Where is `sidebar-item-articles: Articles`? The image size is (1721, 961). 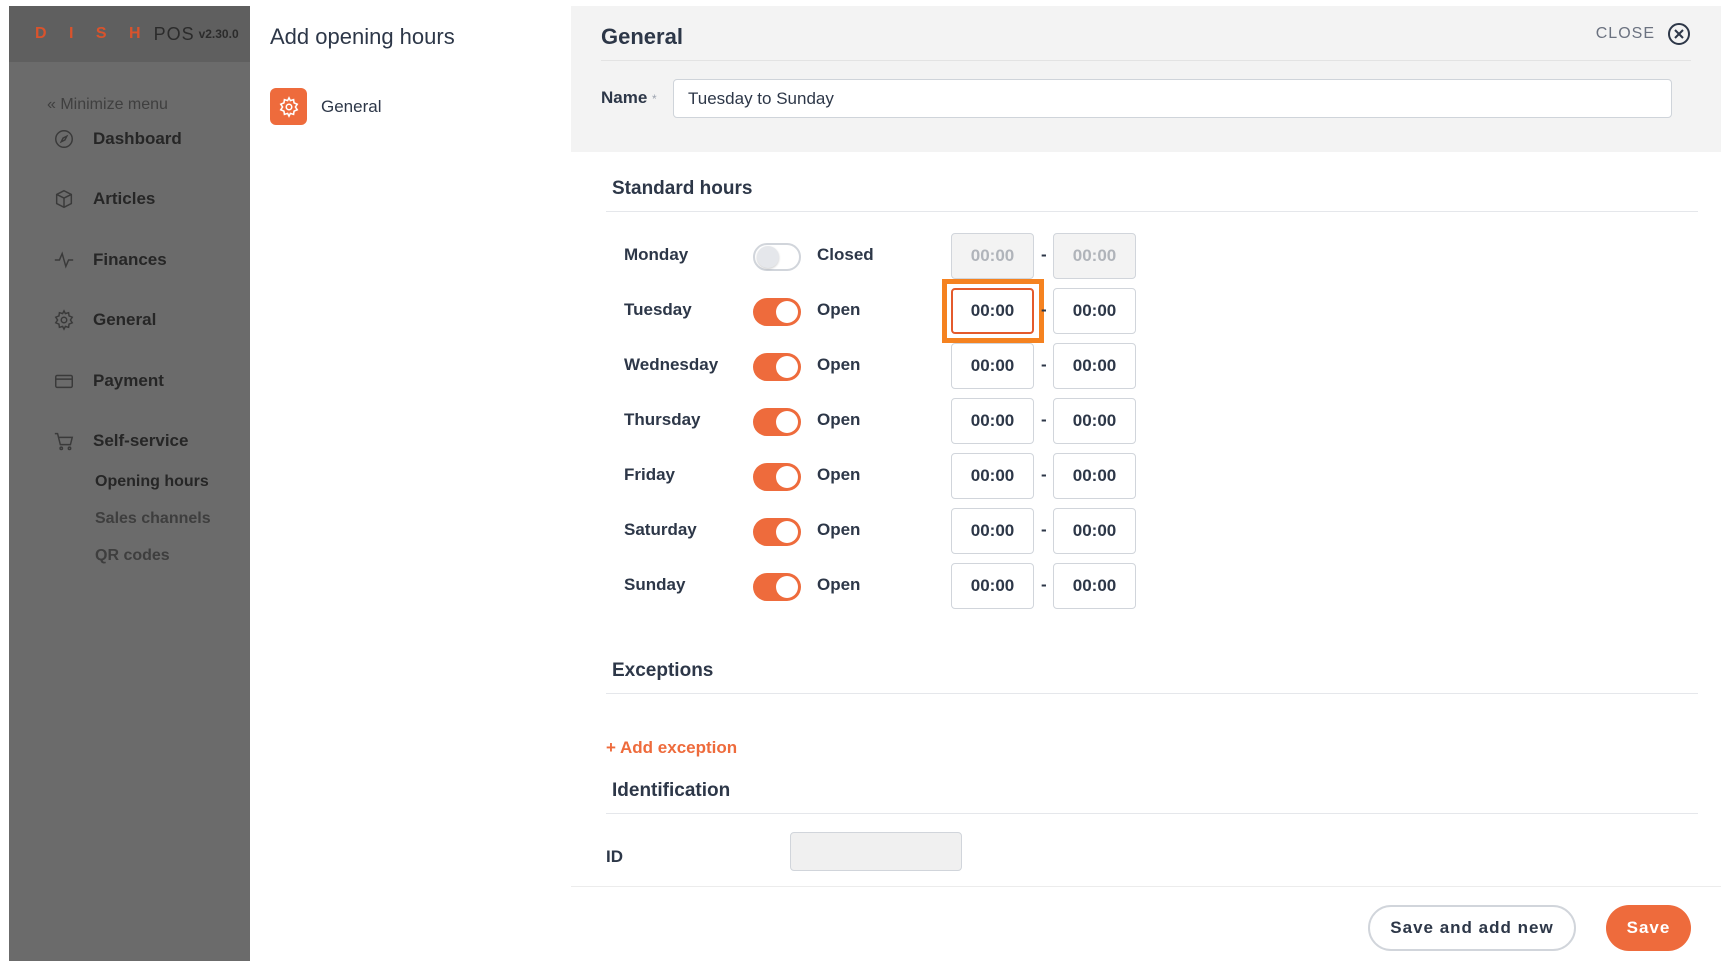
sidebar-item-articles: Articles is located at coordinates (104, 199).